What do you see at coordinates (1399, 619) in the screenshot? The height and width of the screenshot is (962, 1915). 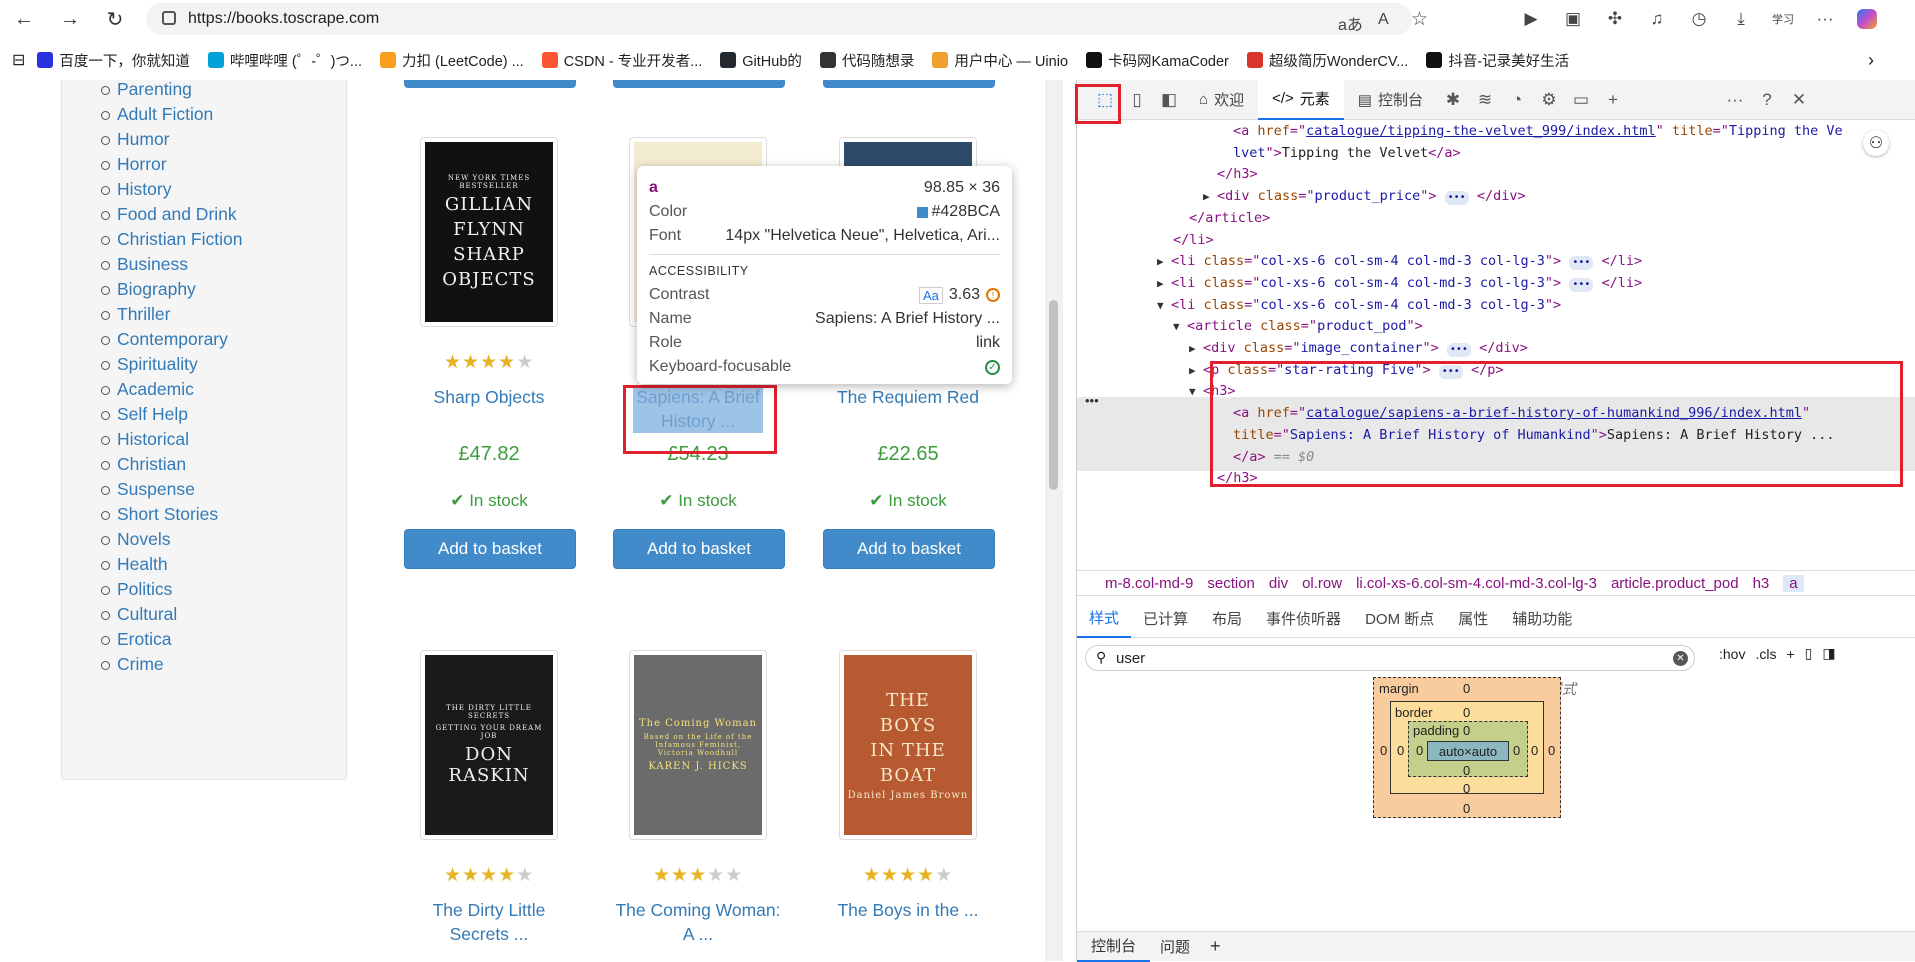 I see `styles-tab: DOM 断点` at bounding box center [1399, 619].